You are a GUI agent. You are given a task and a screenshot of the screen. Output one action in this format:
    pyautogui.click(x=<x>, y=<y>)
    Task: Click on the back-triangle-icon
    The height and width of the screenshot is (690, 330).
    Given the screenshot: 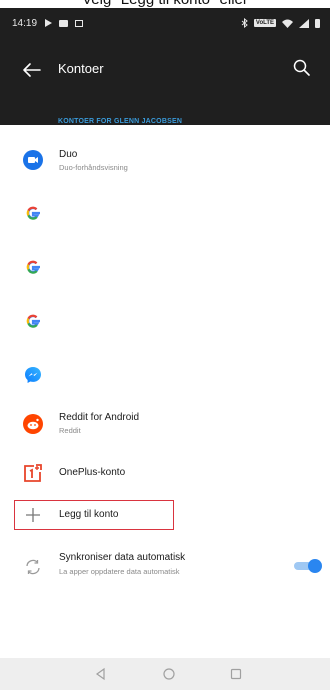 What is the action you would take?
    pyautogui.click(x=100, y=674)
    